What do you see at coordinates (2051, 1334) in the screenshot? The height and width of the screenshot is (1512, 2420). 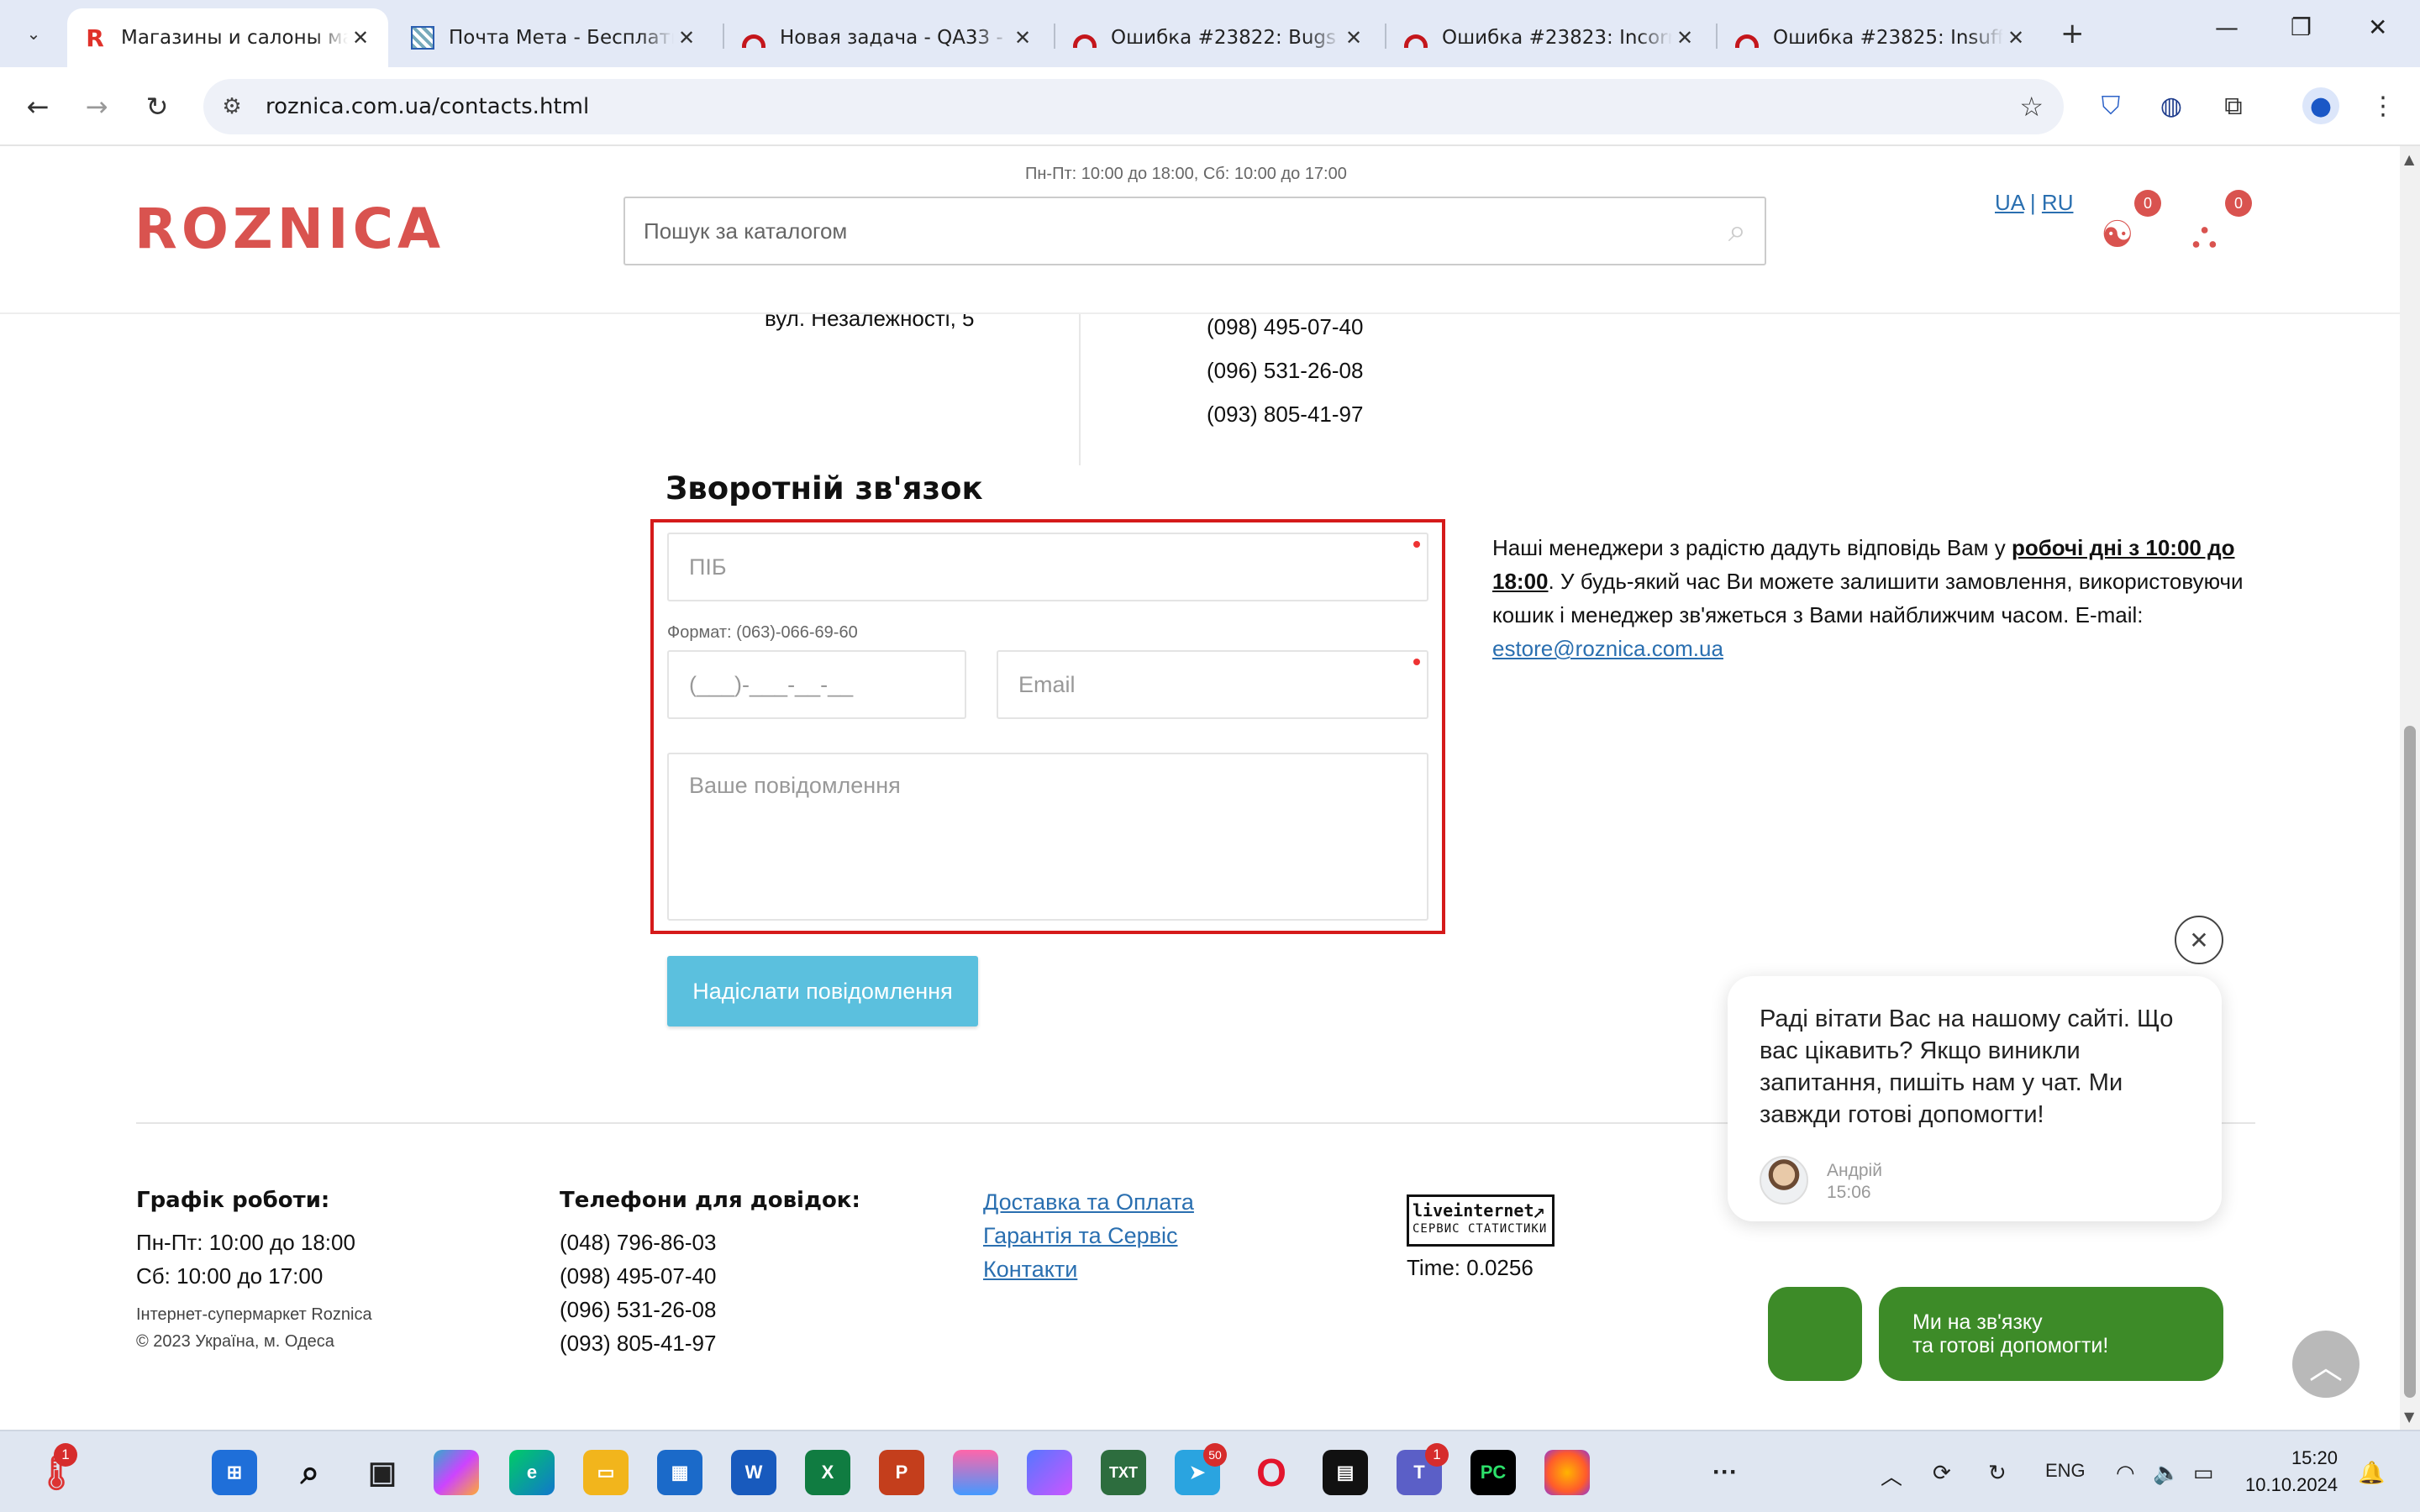 I see `chat-cta-button: Ми на зв'язку та готові допомогти!` at bounding box center [2051, 1334].